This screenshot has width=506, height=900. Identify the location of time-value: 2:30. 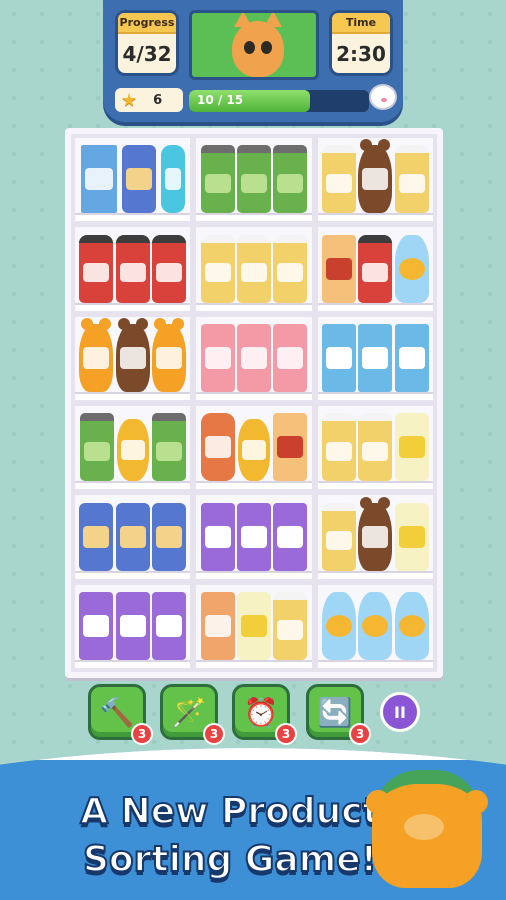
(361, 54).